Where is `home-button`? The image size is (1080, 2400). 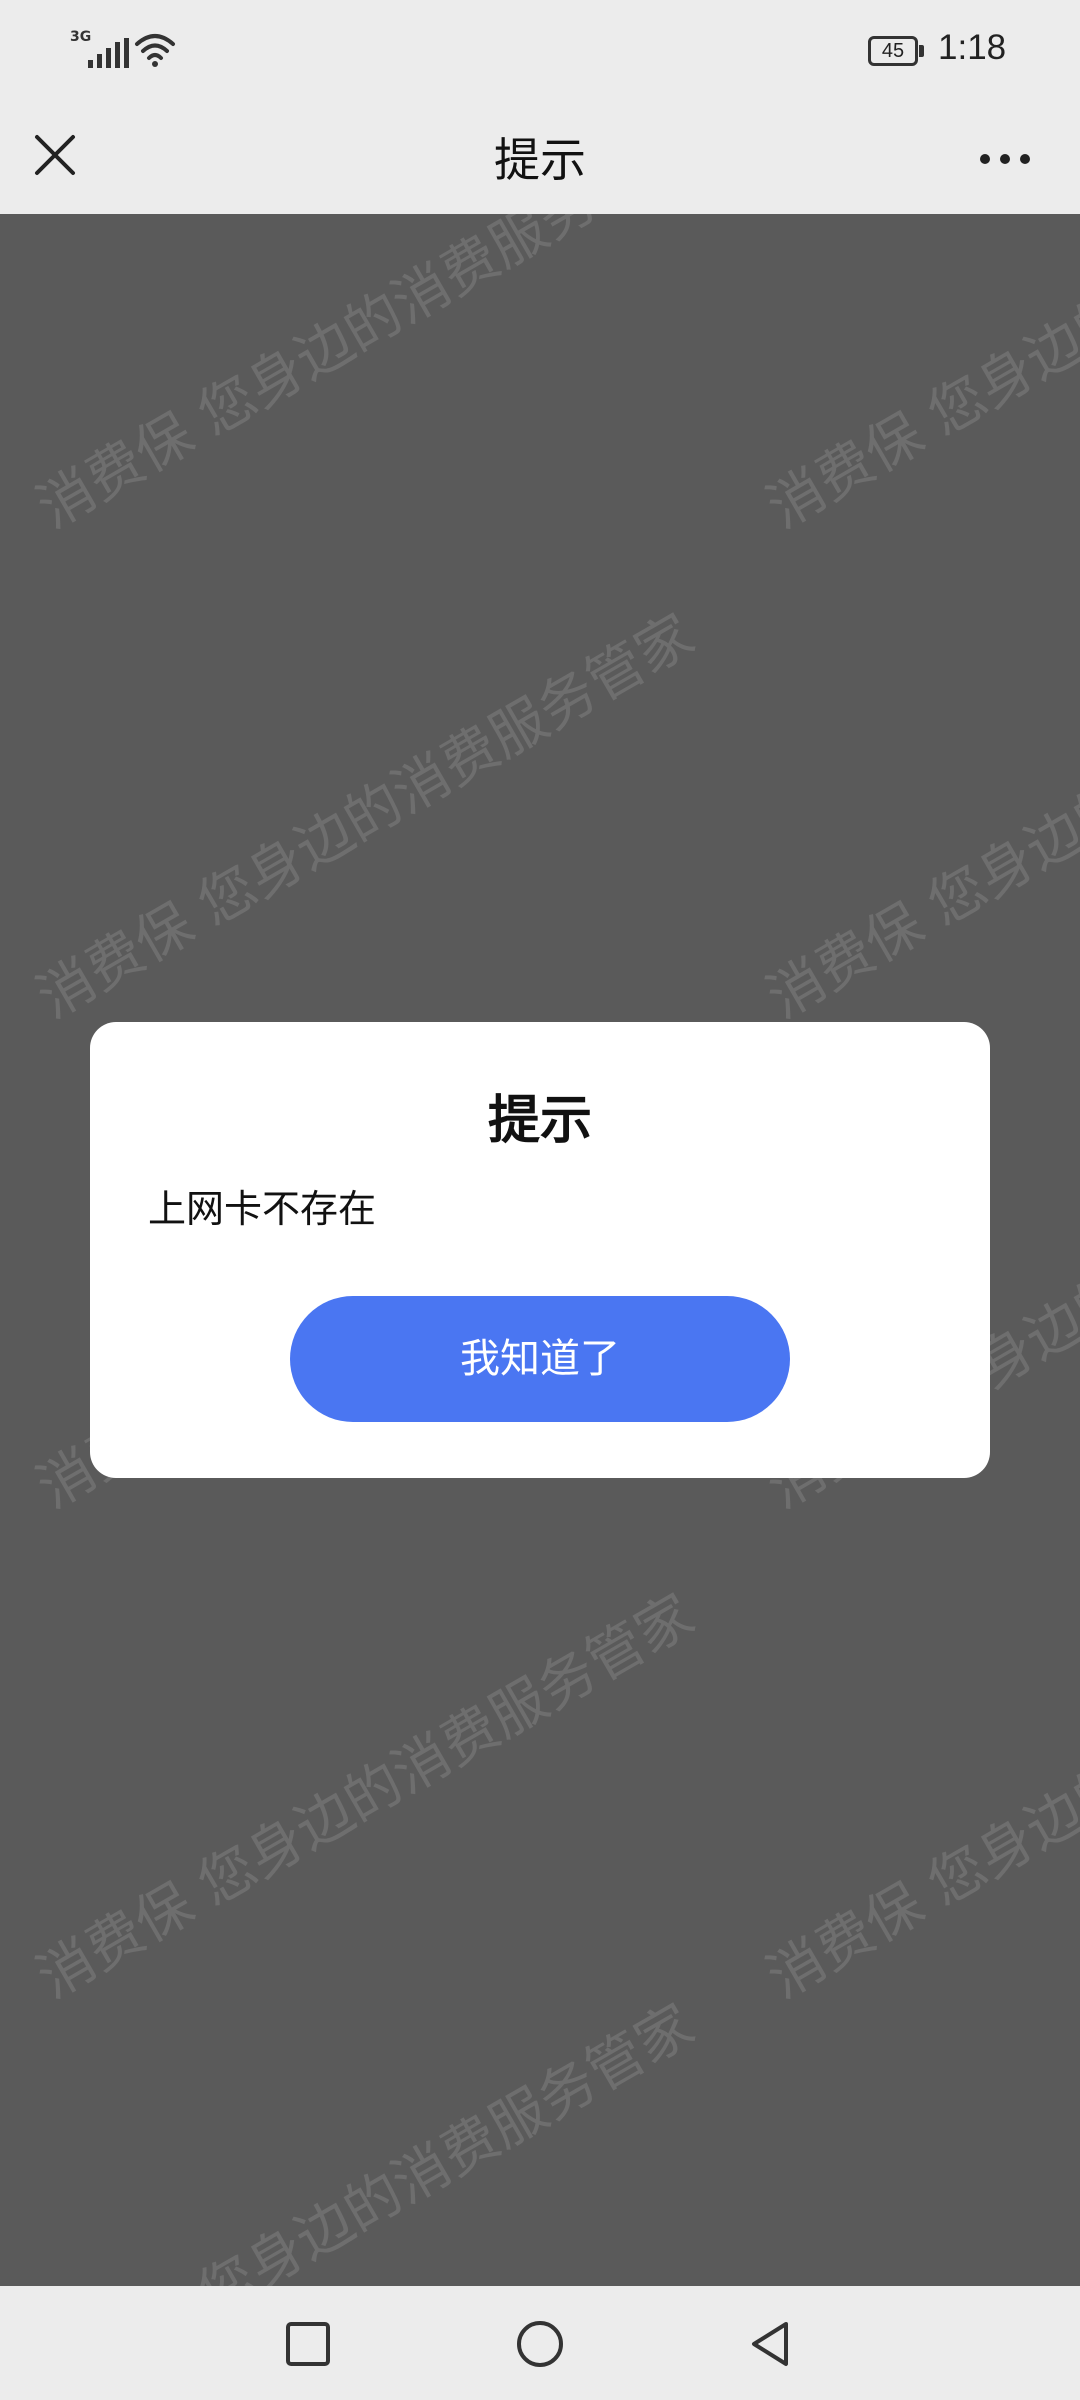
home-button is located at coordinates (540, 2344).